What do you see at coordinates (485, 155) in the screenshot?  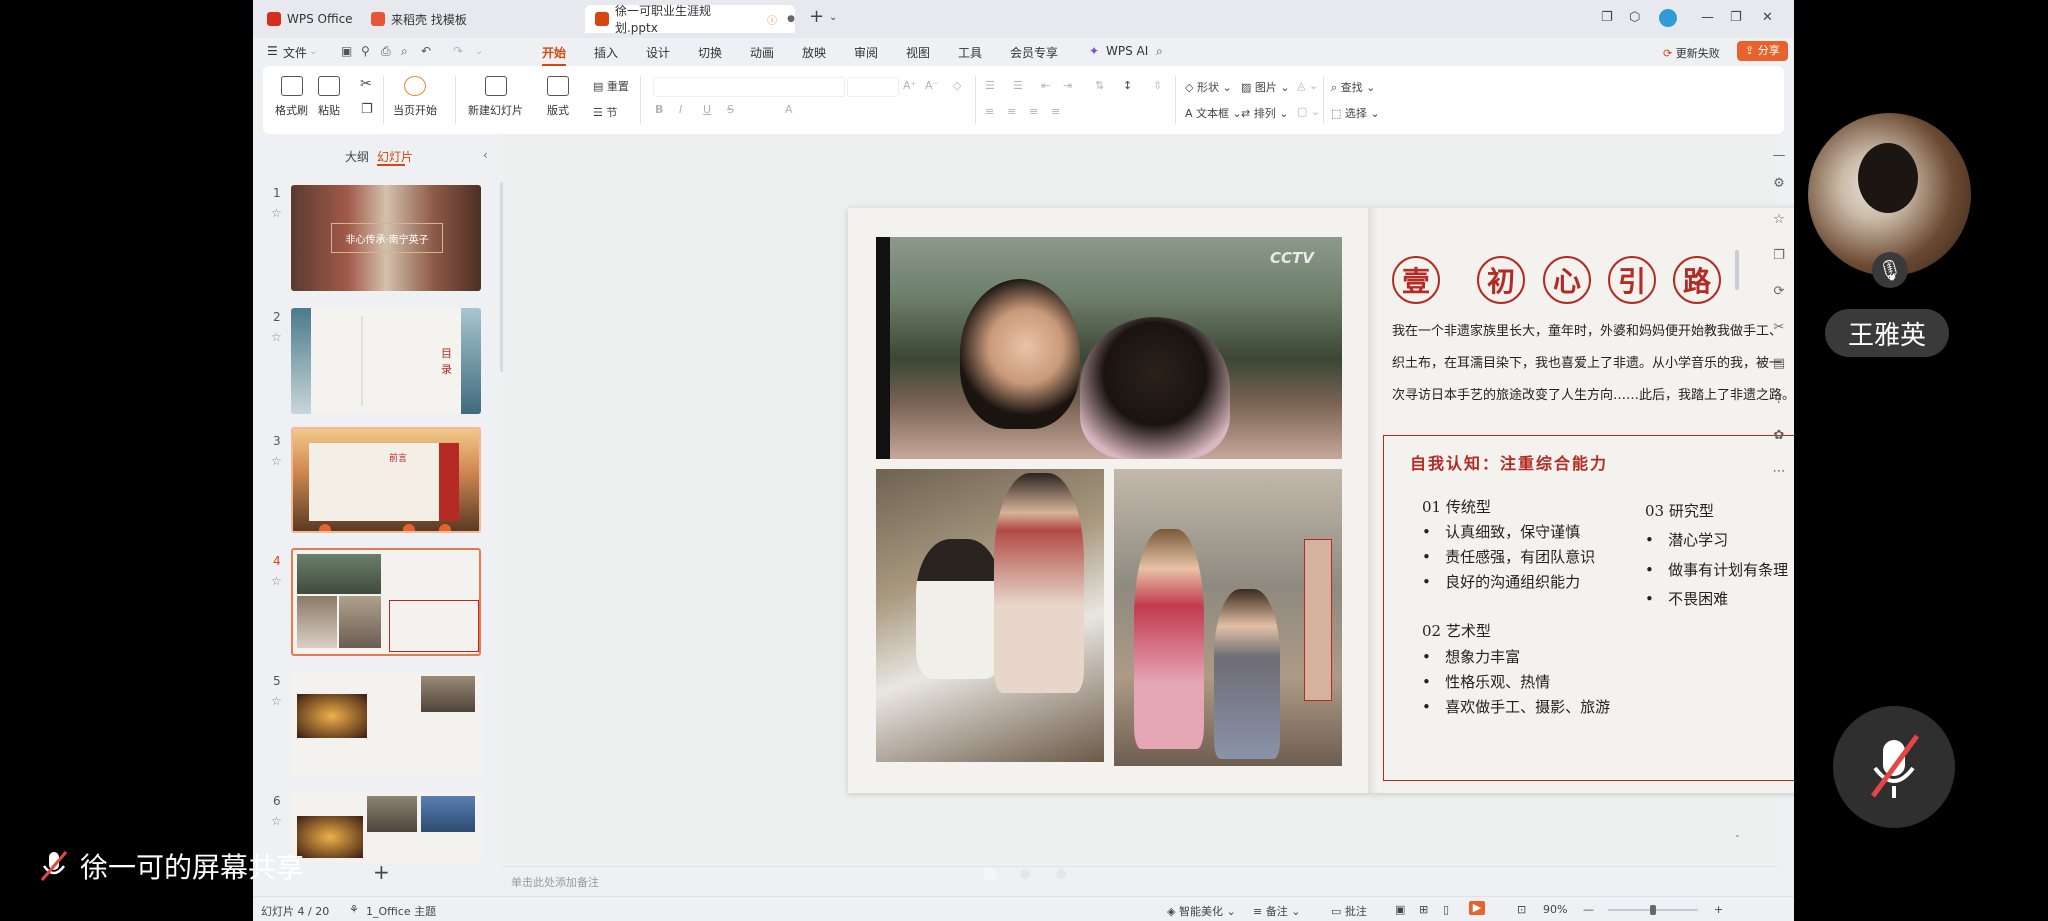 I see `collapse-panel-icon: ‹` at bounding box center [485, 155].